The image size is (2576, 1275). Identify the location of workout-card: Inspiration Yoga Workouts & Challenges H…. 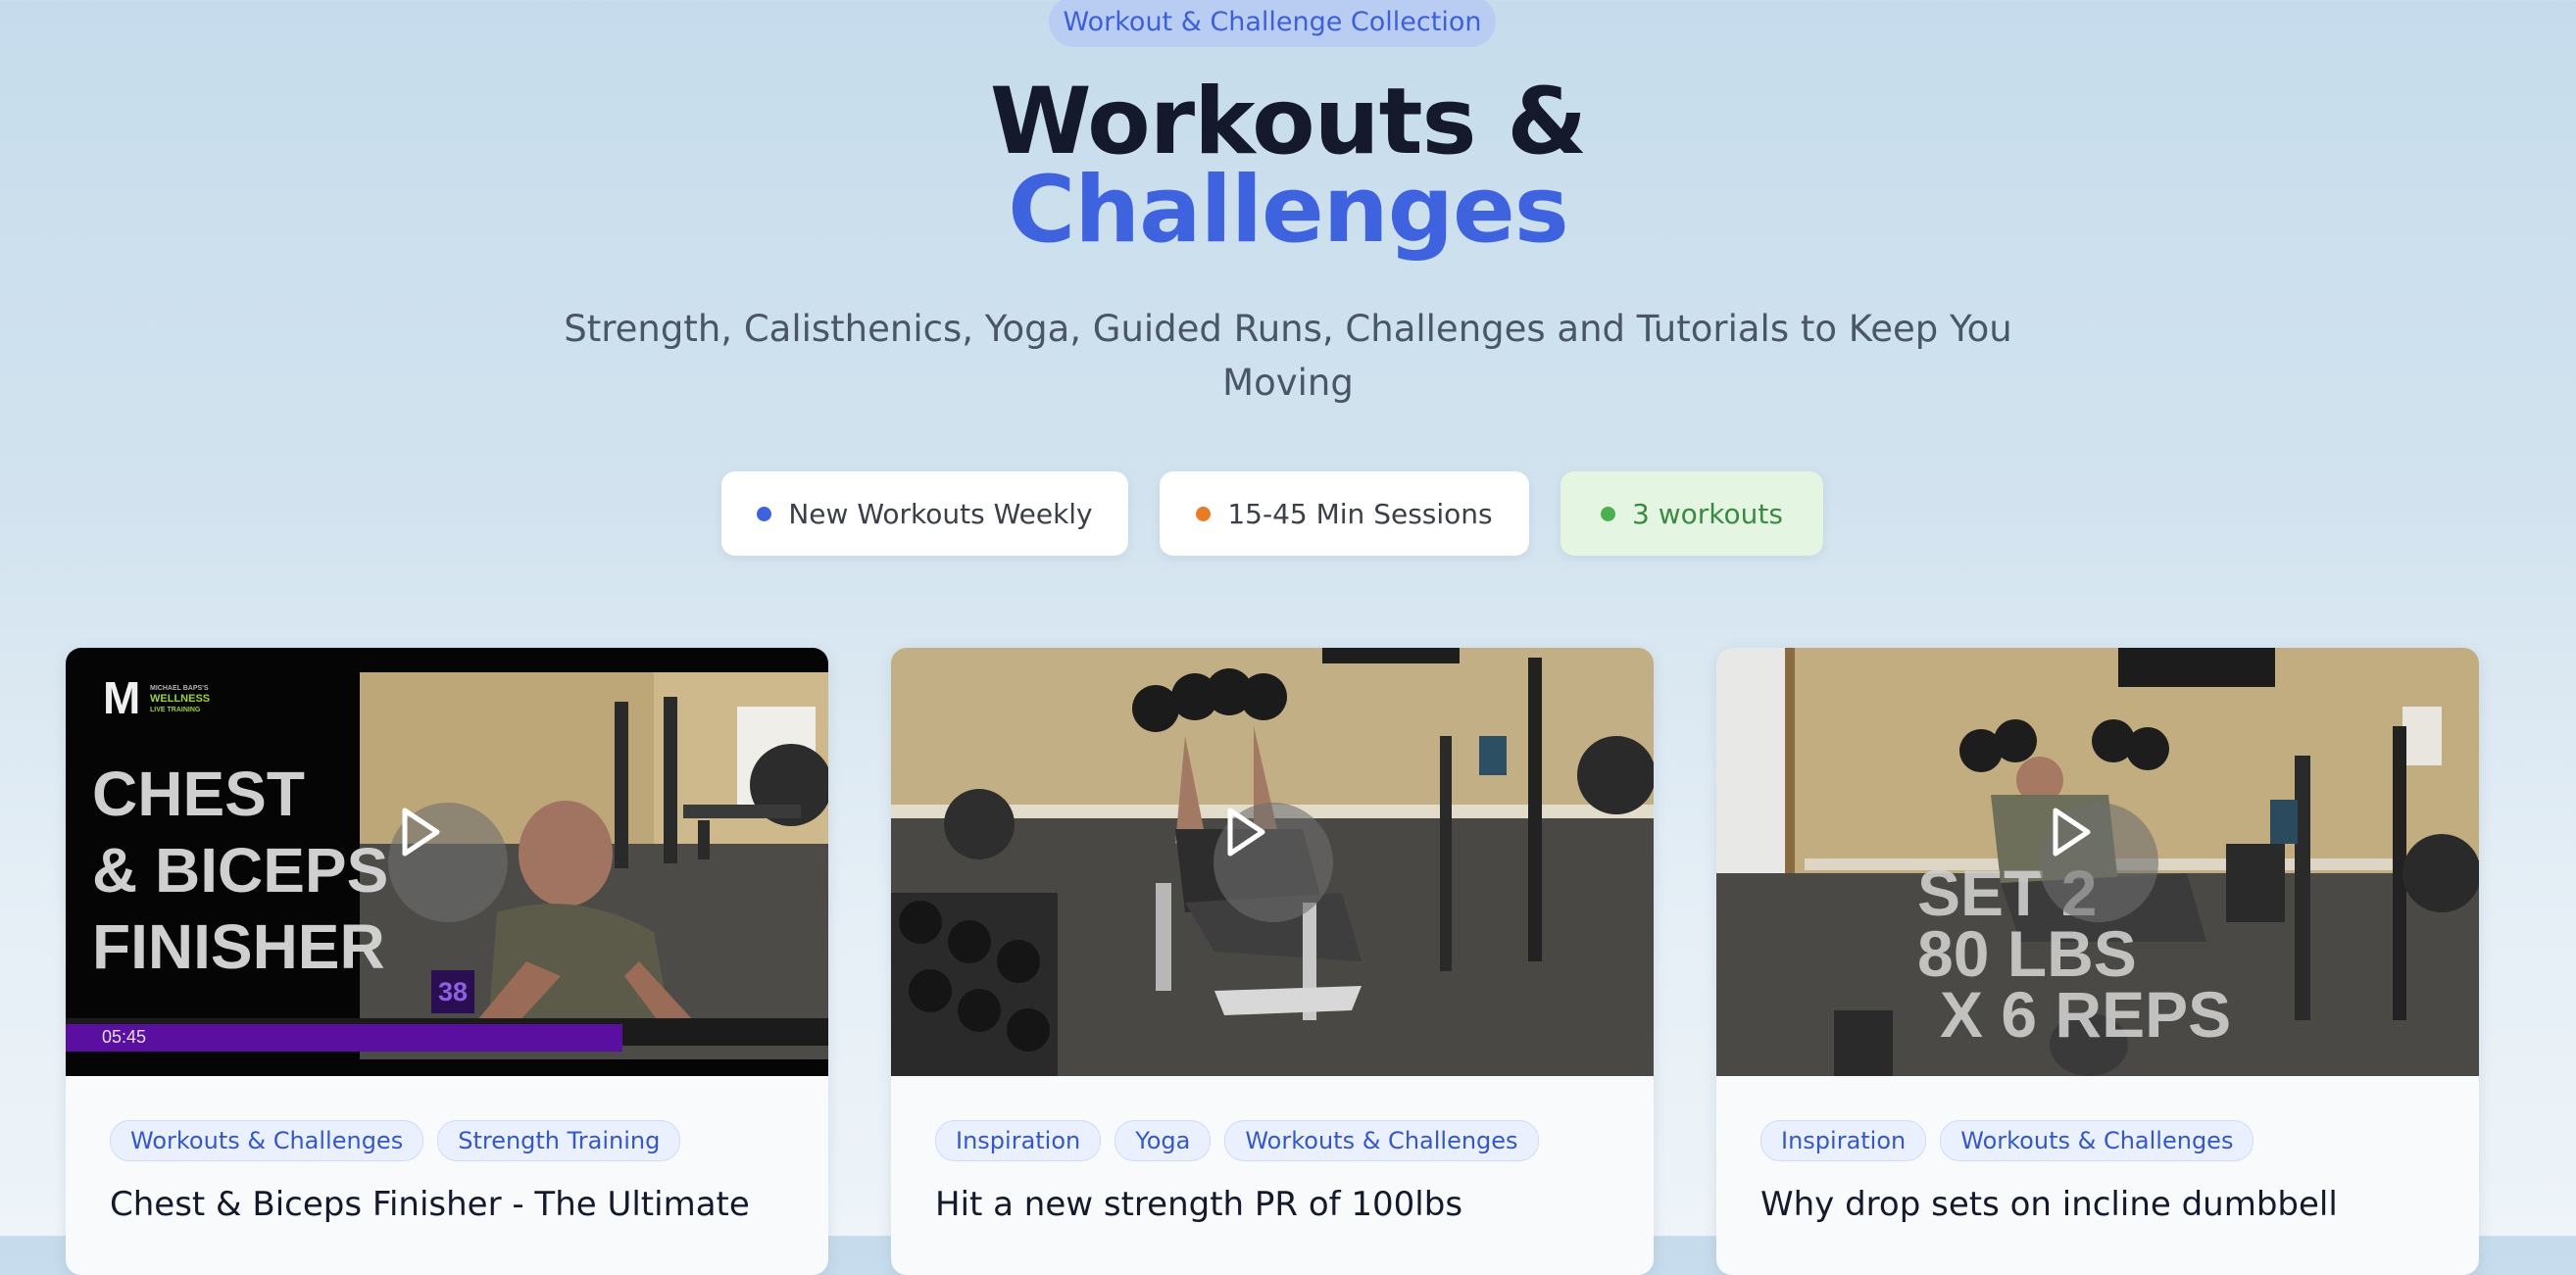
(1272, 962).